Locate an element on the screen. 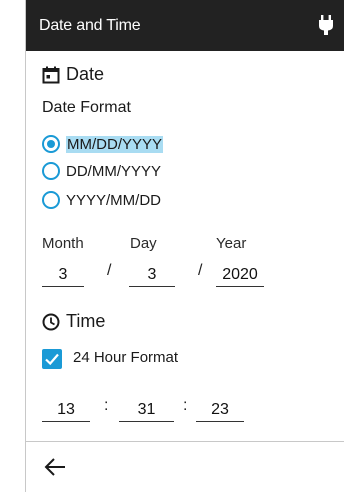  date-title-text: Date is located at coordinates (85, 74).